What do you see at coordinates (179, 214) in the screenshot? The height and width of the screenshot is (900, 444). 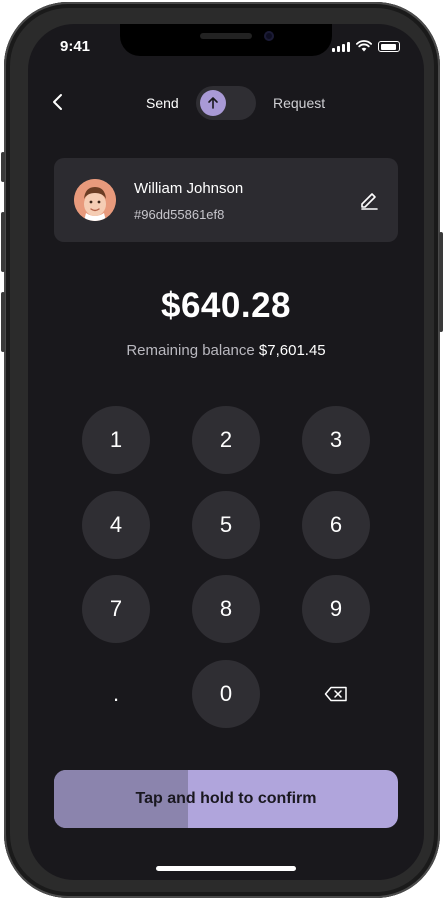 I see `recipient-account-id: #96dd55861ef8` at bounding box center [179, 214].